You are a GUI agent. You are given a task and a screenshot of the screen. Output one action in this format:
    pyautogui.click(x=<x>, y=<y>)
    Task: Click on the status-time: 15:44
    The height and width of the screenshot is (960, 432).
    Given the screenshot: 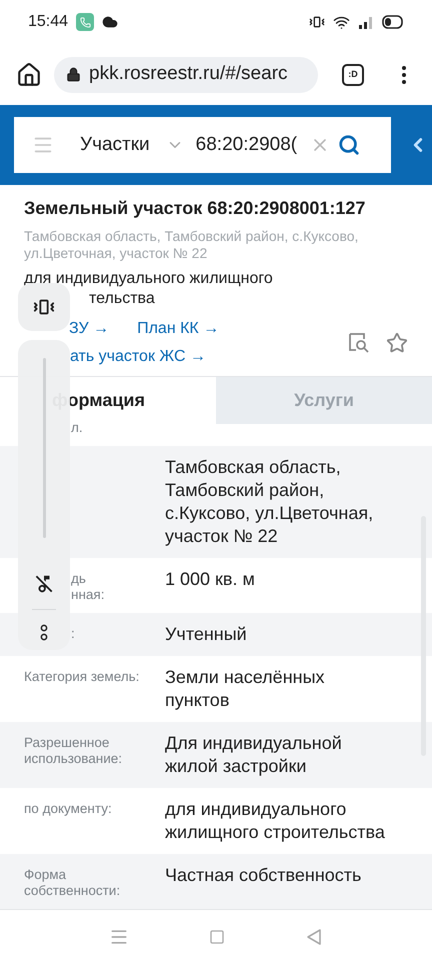 What is the action you would take?
    pyautogui.click(x=48, y=22)
    